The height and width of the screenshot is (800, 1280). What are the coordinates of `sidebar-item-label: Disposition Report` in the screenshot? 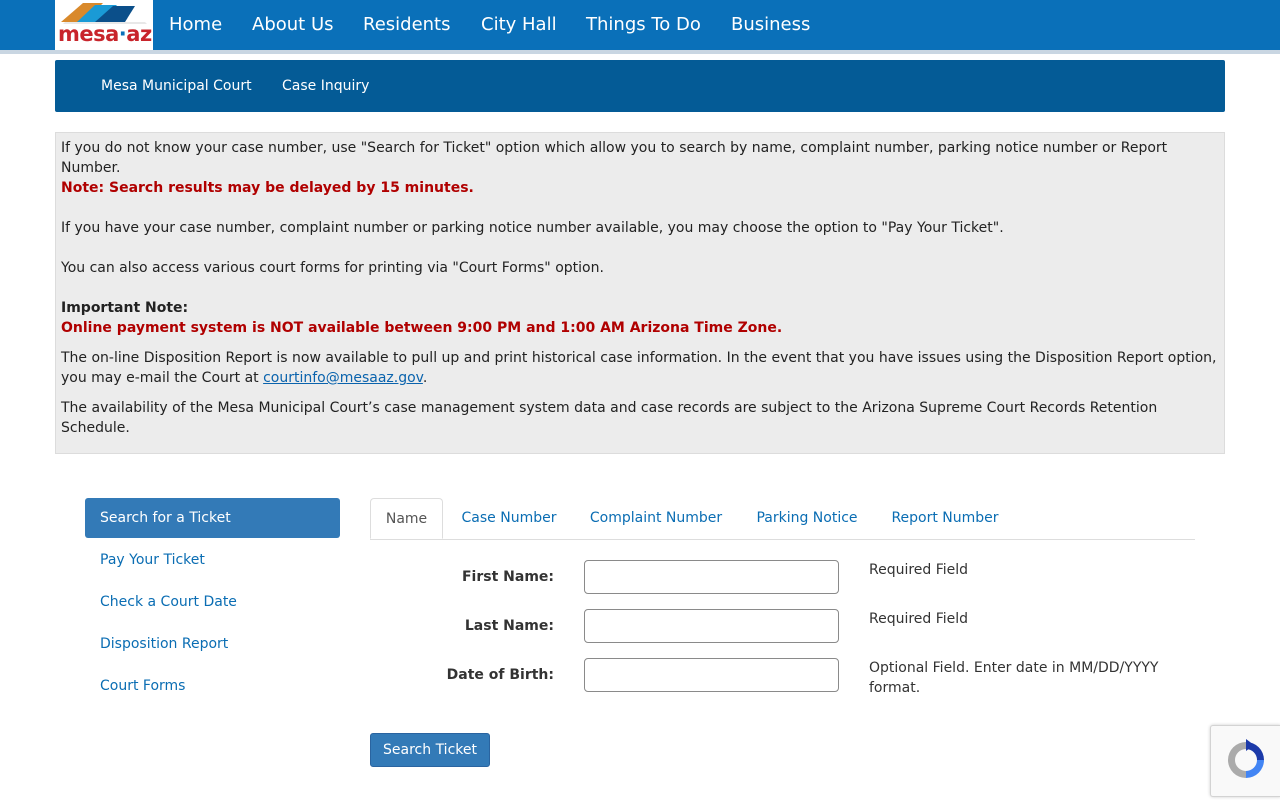 It's located at (164, 644).